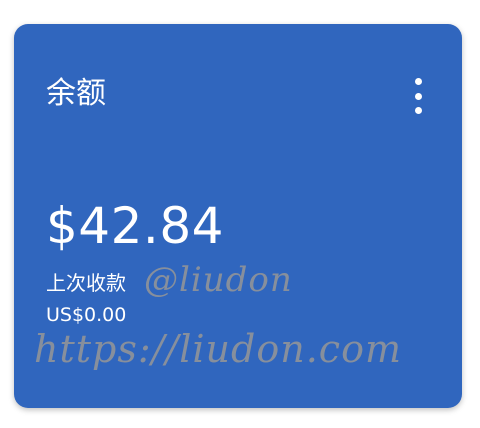 The image size is (480, 428). I want to click on more-options-button, so click(418, 96).